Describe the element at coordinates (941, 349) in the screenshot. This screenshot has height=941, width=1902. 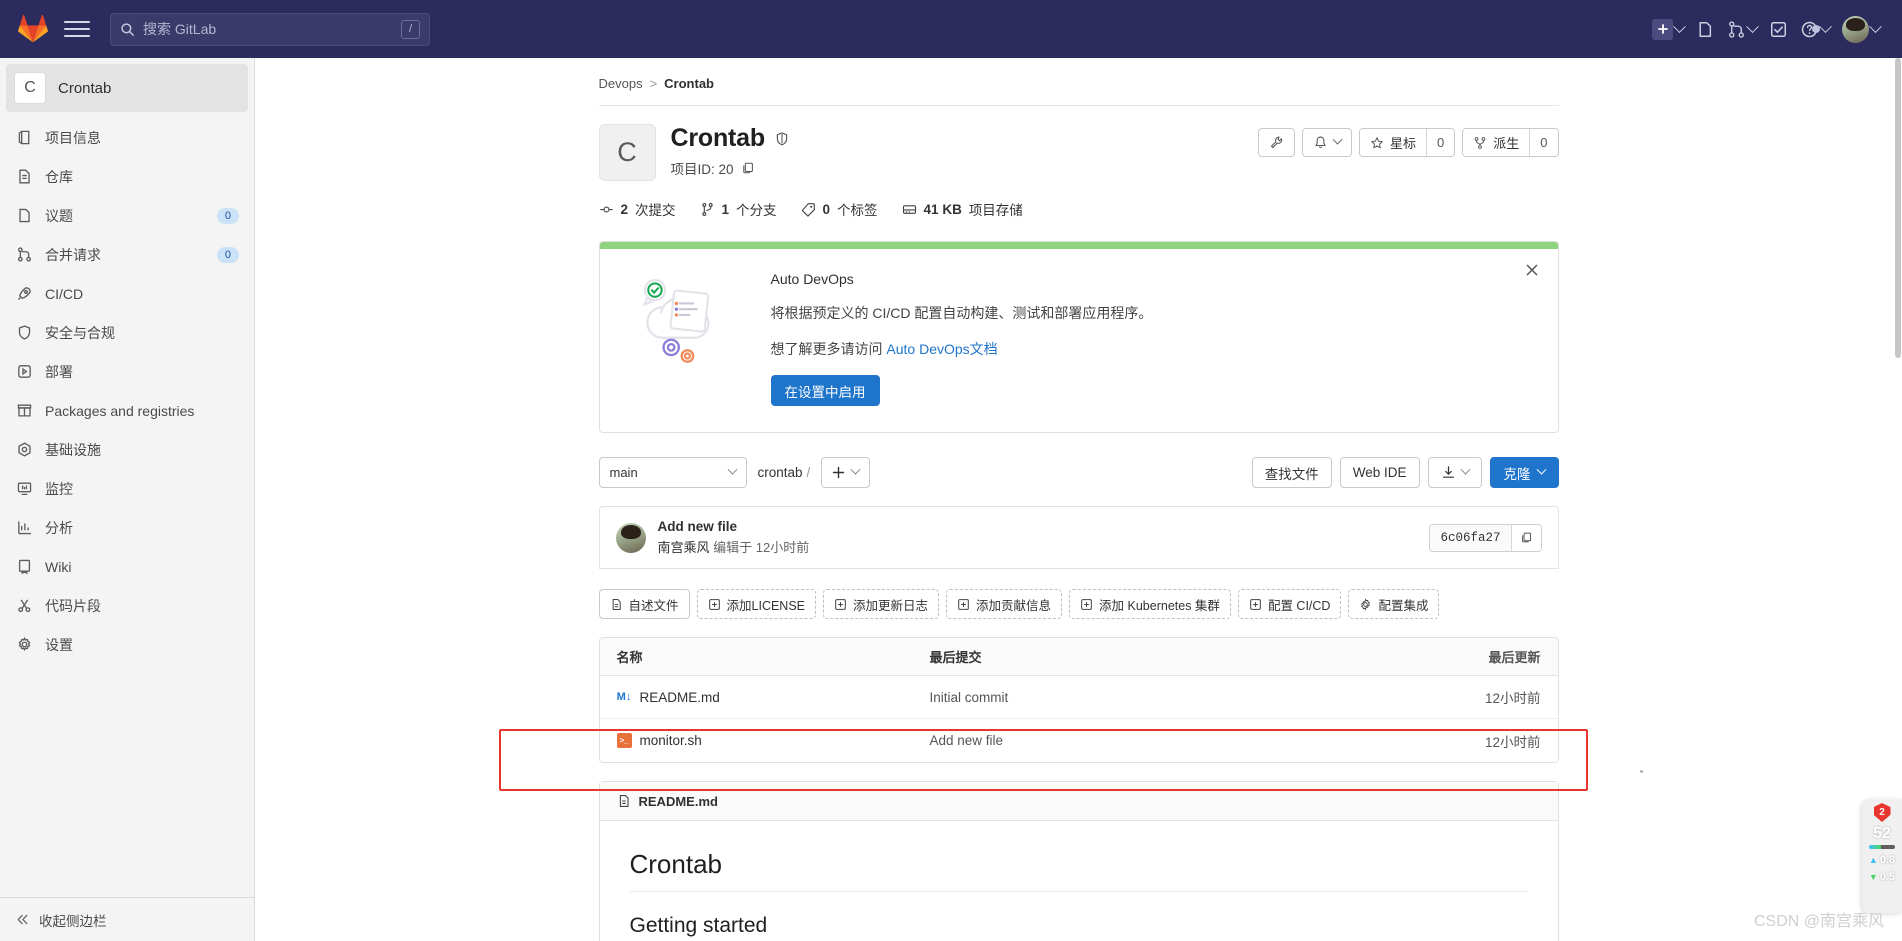
I see `auto-devops-docs-link: Auto DevOps文档` at that location.